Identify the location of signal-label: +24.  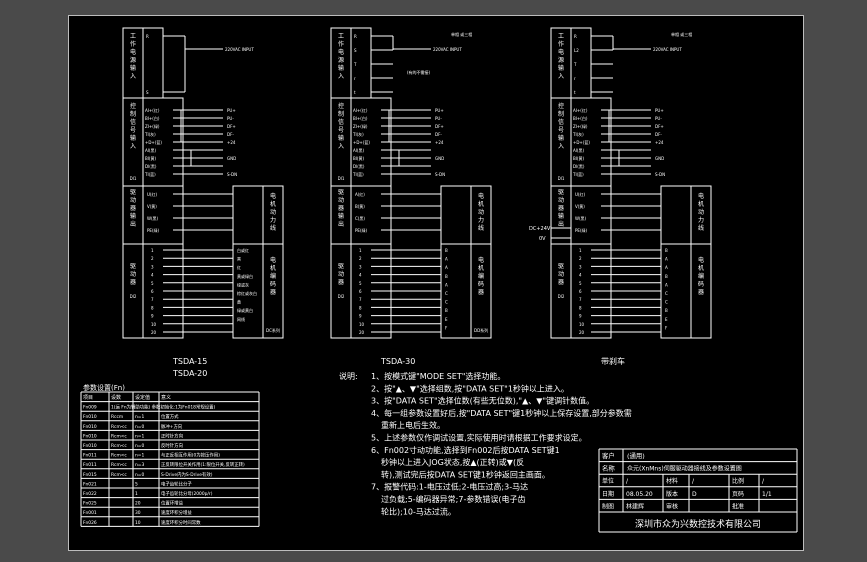
(439, 142).